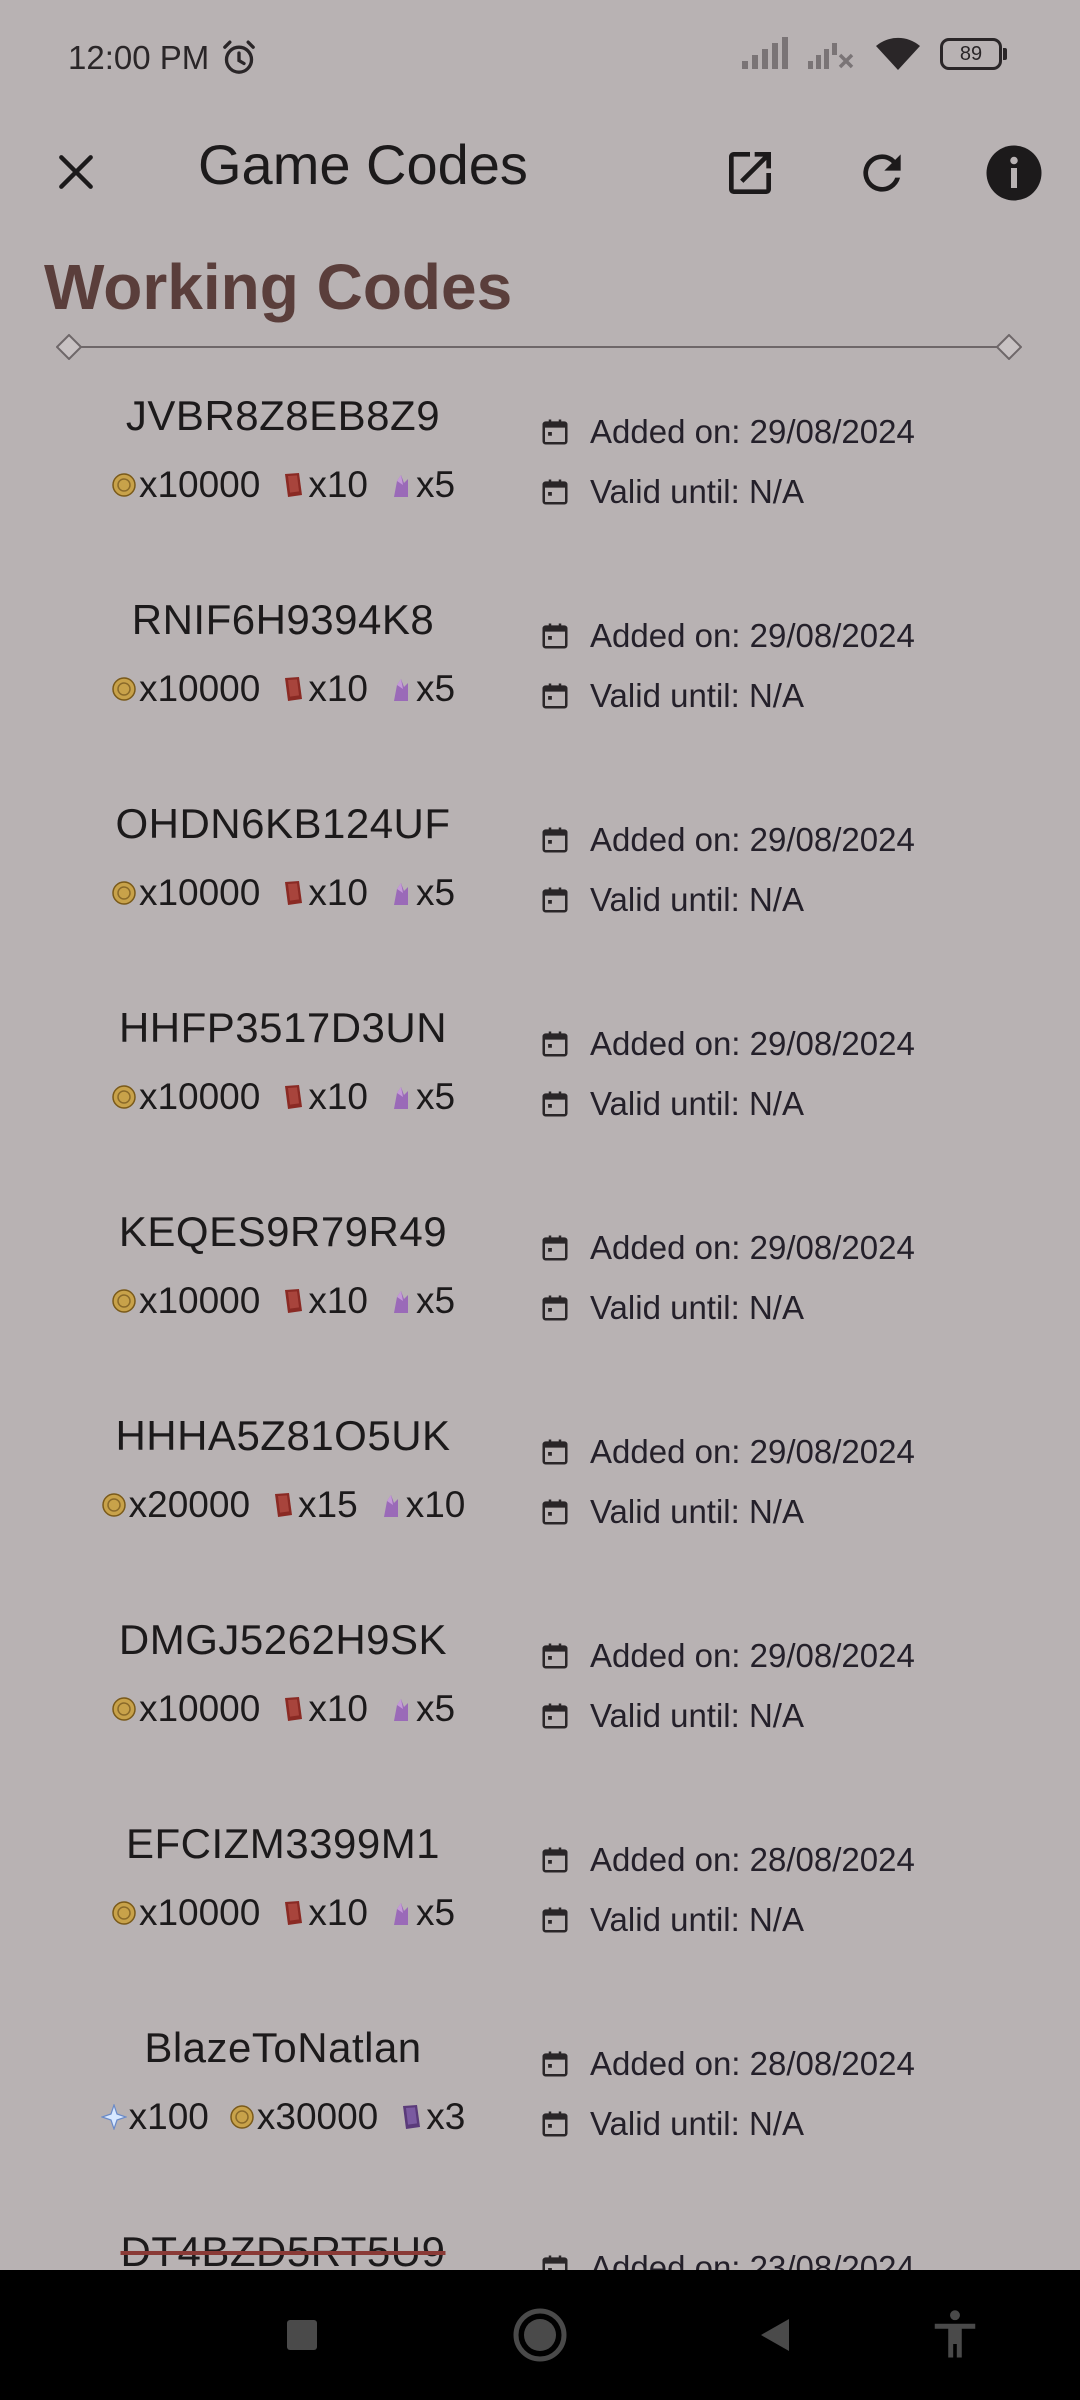 The image size is (1080, 2400). I want to click on home-button, so click(540, 2335).